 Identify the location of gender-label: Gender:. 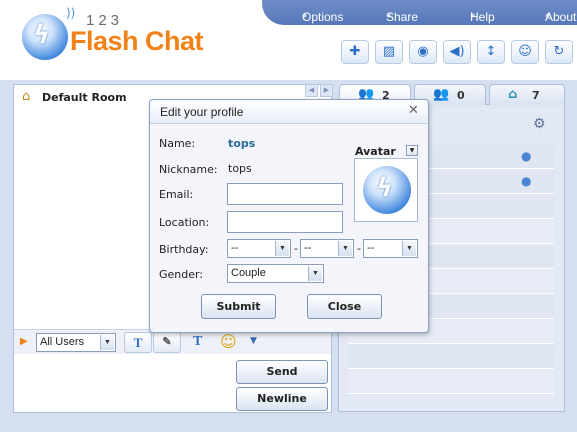
(181, 274).